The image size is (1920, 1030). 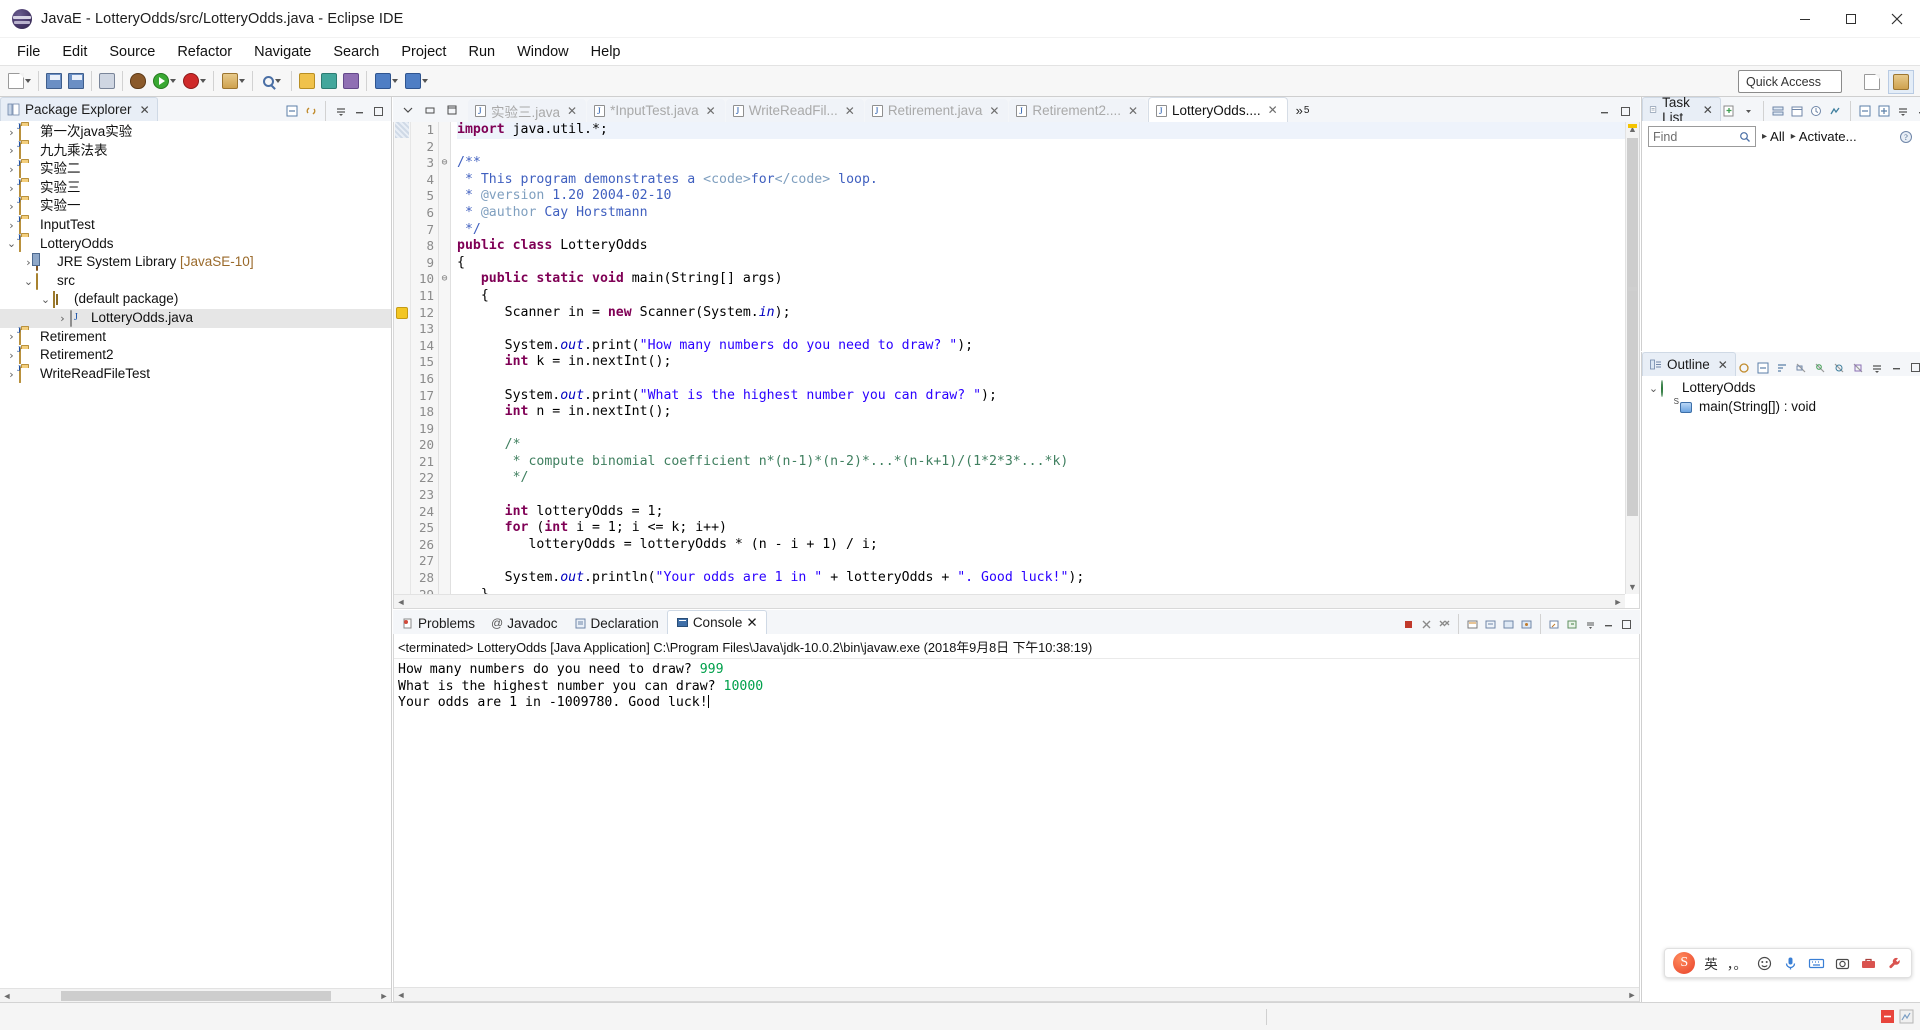 What do you see at coordinates (359, 111) in the screenshot?
I see `pe-minimize-button` at bounding box center [359, 111].